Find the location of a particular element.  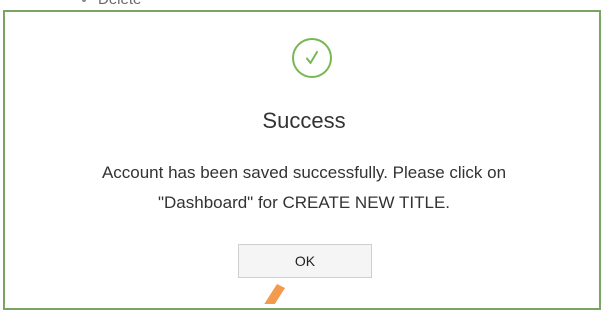

dialog-title: Success is located at coordinates (304, 120).